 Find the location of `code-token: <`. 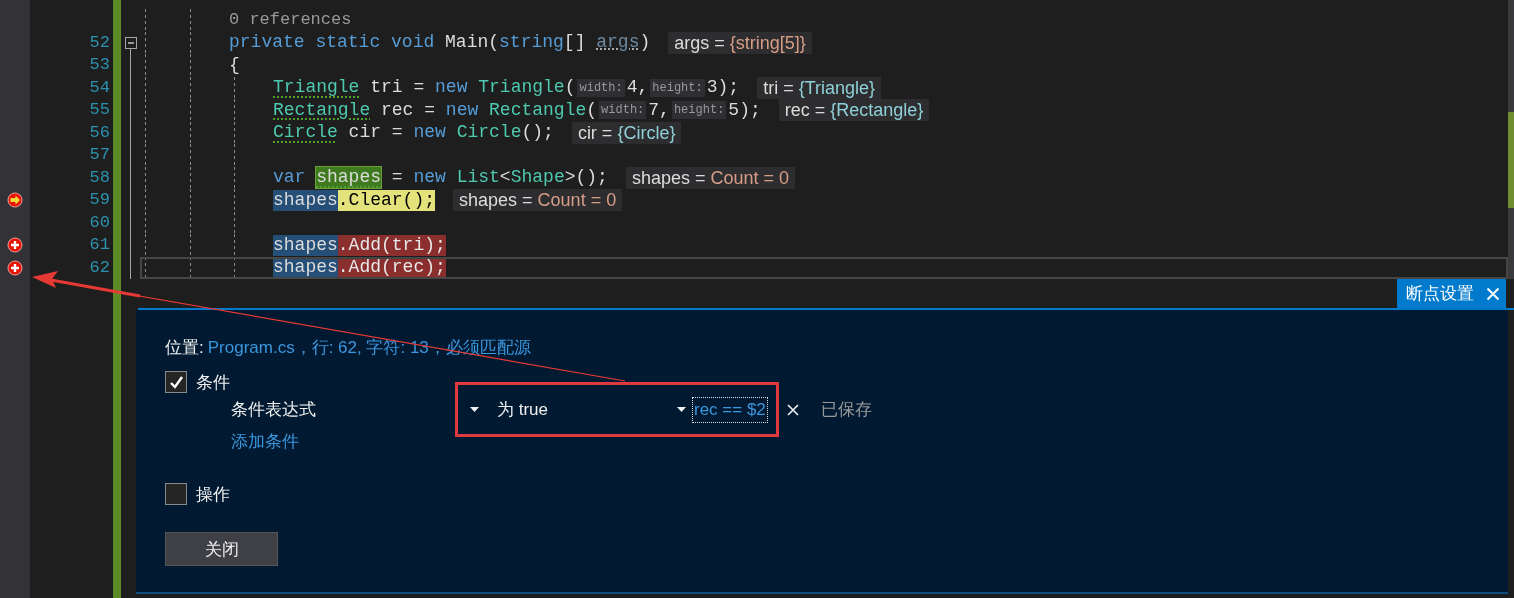

code-token: < is located at coordinates (505, 178).